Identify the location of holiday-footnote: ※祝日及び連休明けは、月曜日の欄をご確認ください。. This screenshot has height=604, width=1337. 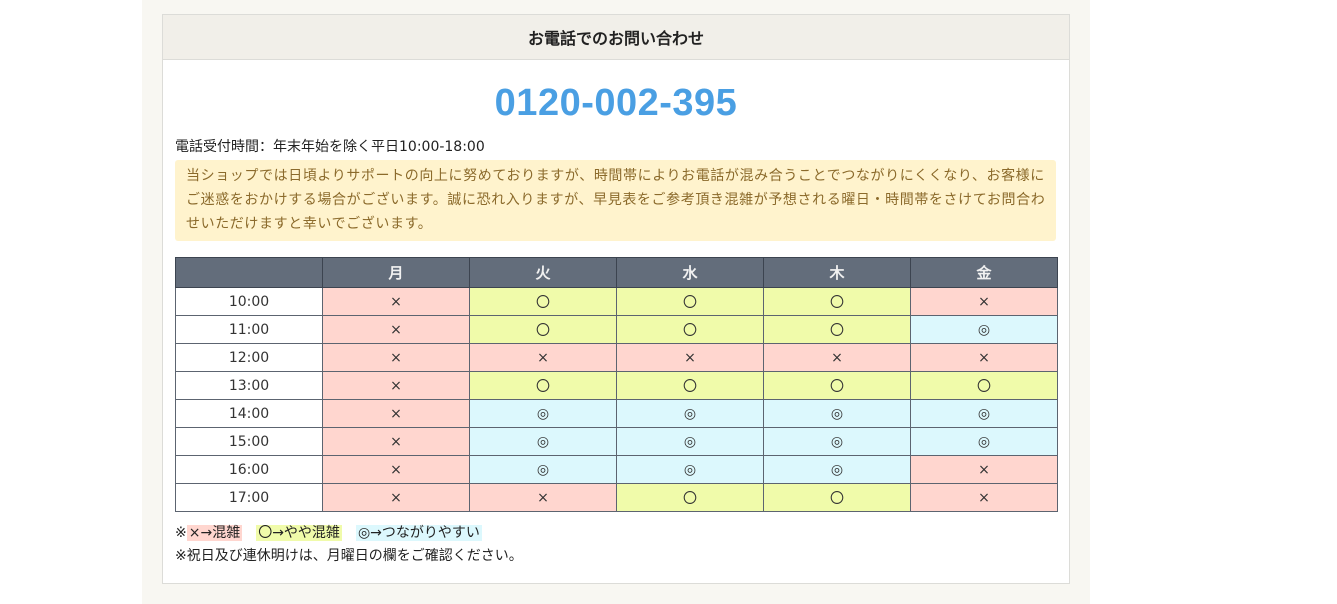
(349, 556).